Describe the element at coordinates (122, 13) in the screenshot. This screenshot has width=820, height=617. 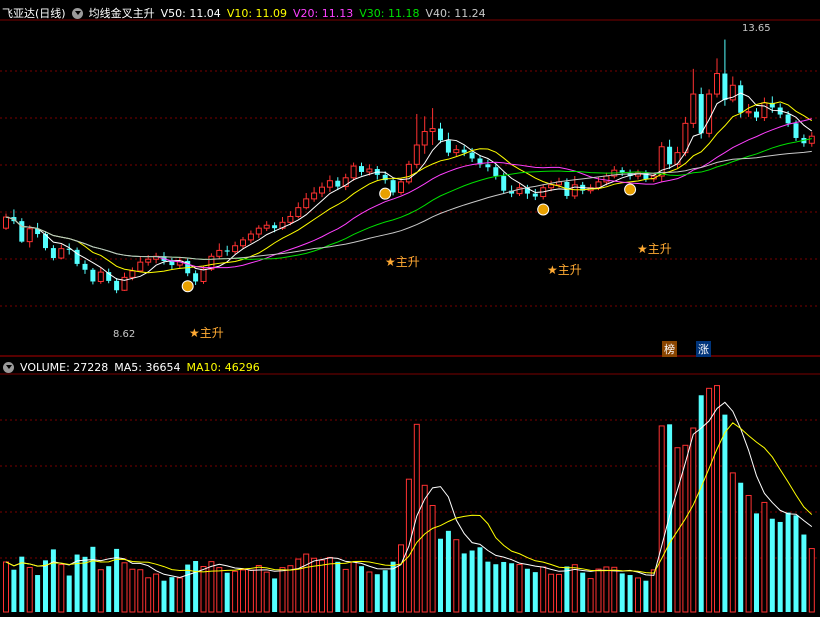
I see `indicator-name: 均线金叉主升` at that location.